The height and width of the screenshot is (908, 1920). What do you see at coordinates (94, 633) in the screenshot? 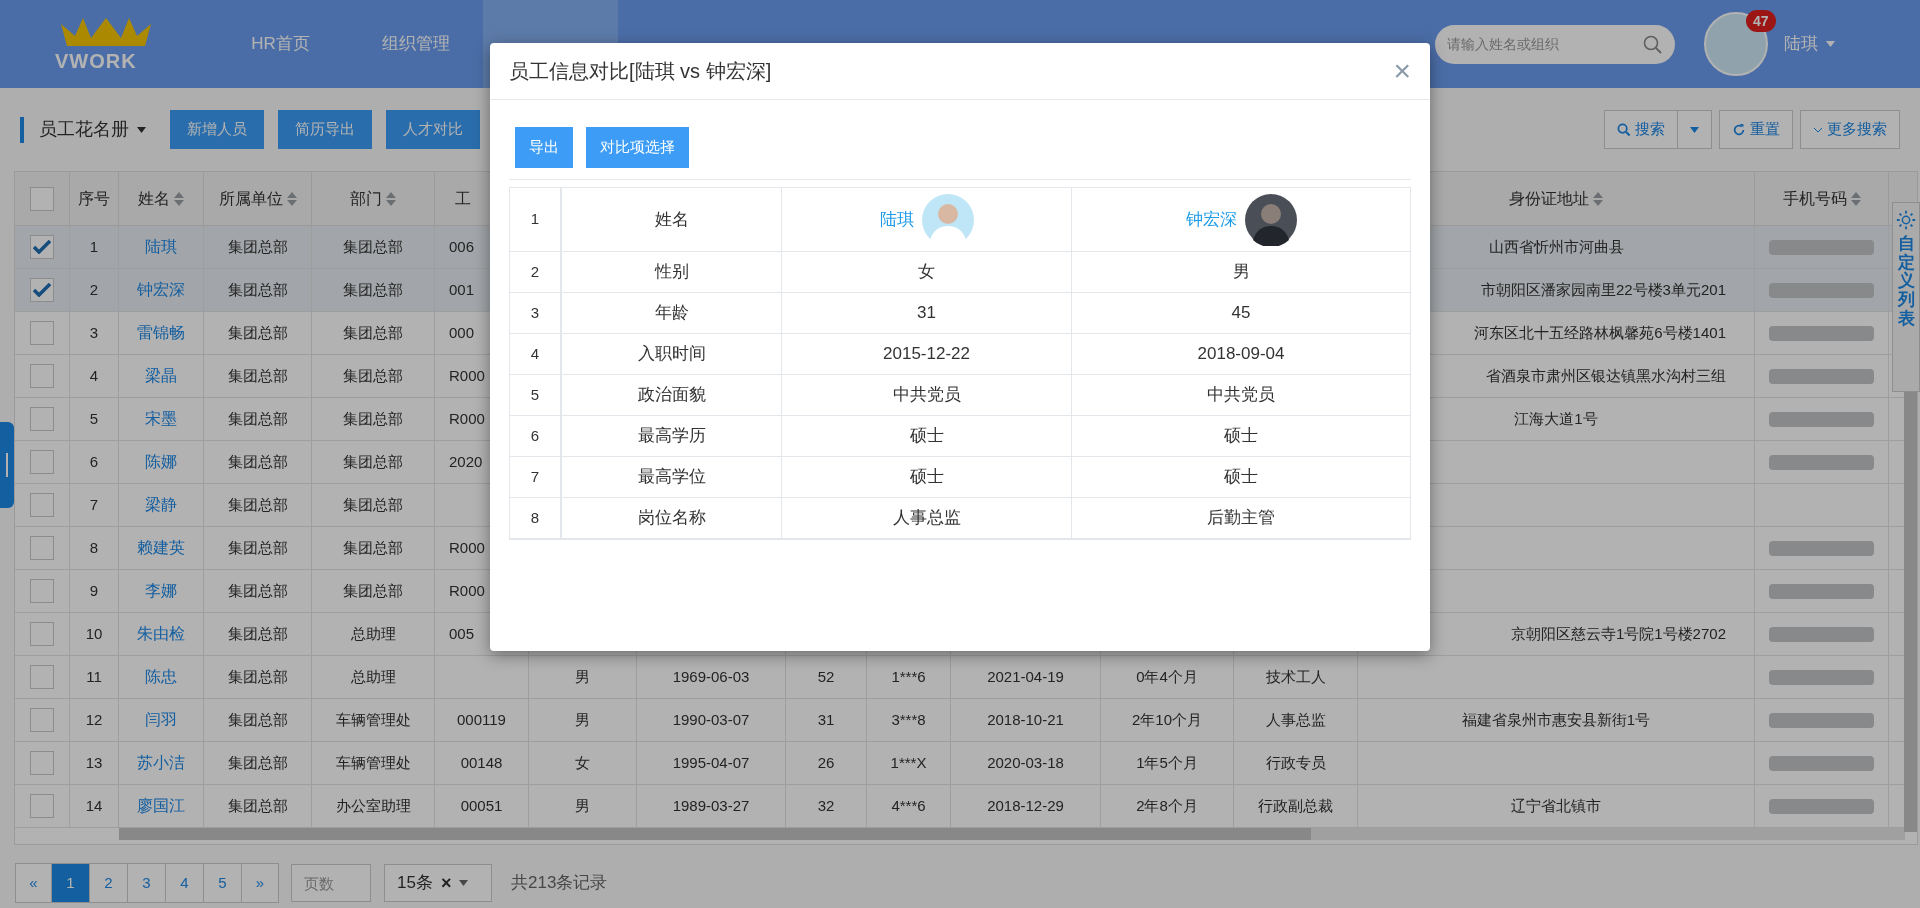
I see `table-cell-text: 10` at bounding box center [94, 633].